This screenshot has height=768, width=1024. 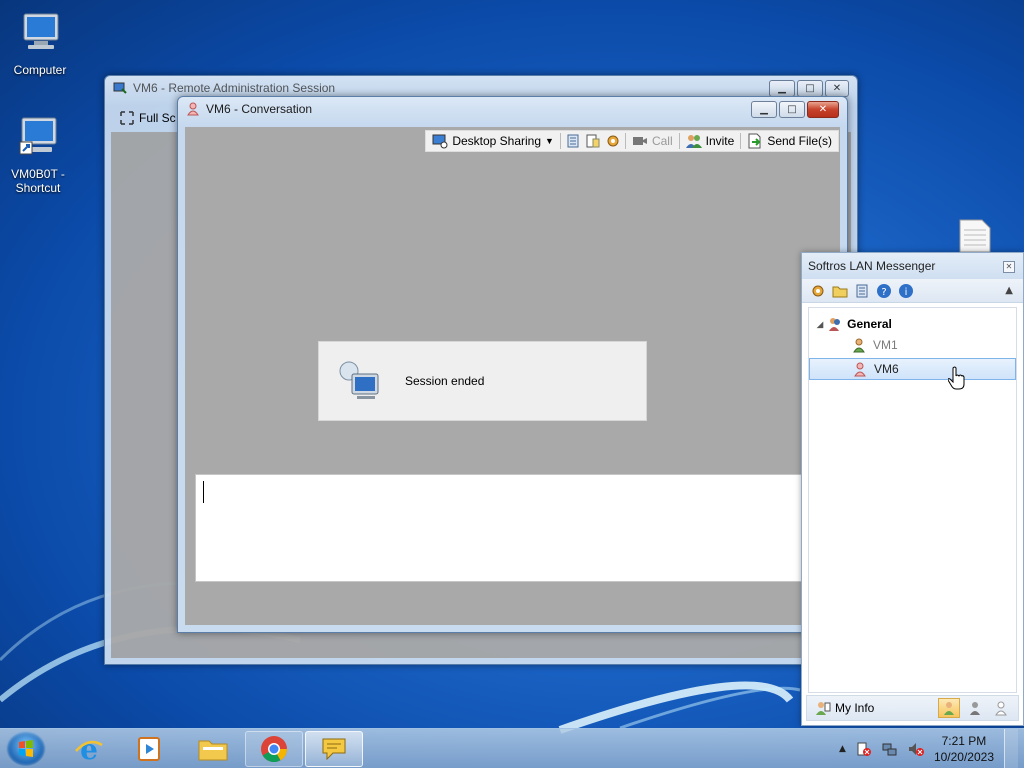 What do you see at coordinates (259, 109) in the screenshot?
I see `conversation-title: VM6 - Conversation` at bounding box center [259, 109].